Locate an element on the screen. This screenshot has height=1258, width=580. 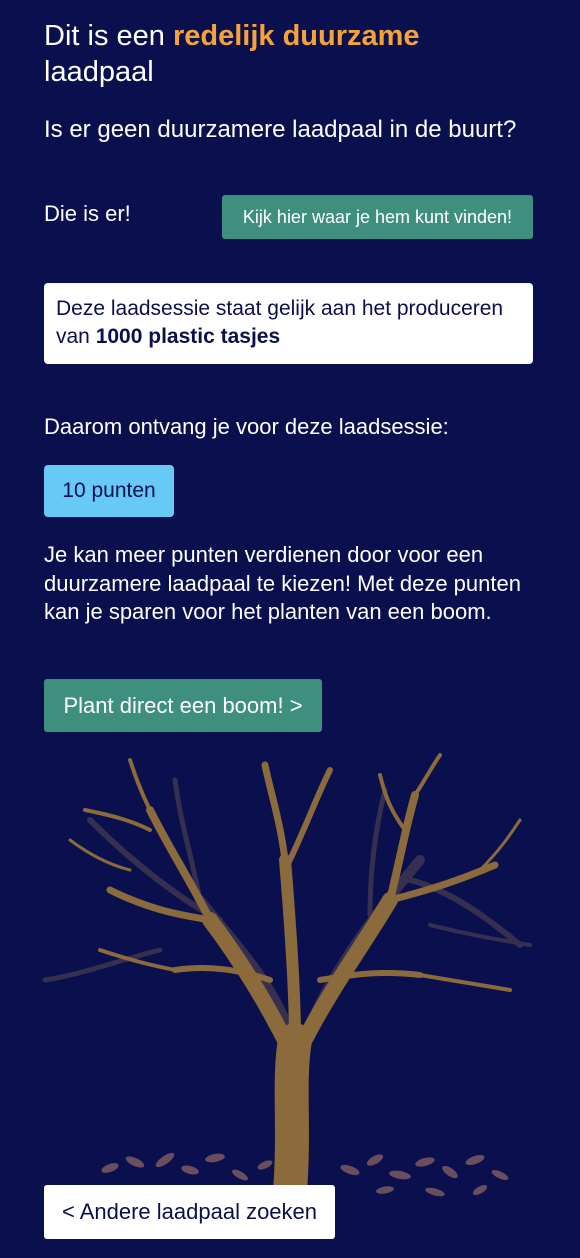
find-charger-button: Kijk hier waar je hem kunt vinden! is located at coordinates (377, 217).